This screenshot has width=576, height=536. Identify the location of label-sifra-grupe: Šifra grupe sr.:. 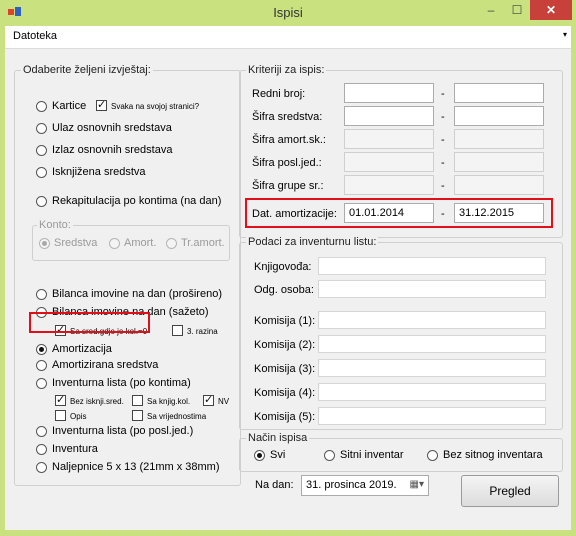
(288, 186).